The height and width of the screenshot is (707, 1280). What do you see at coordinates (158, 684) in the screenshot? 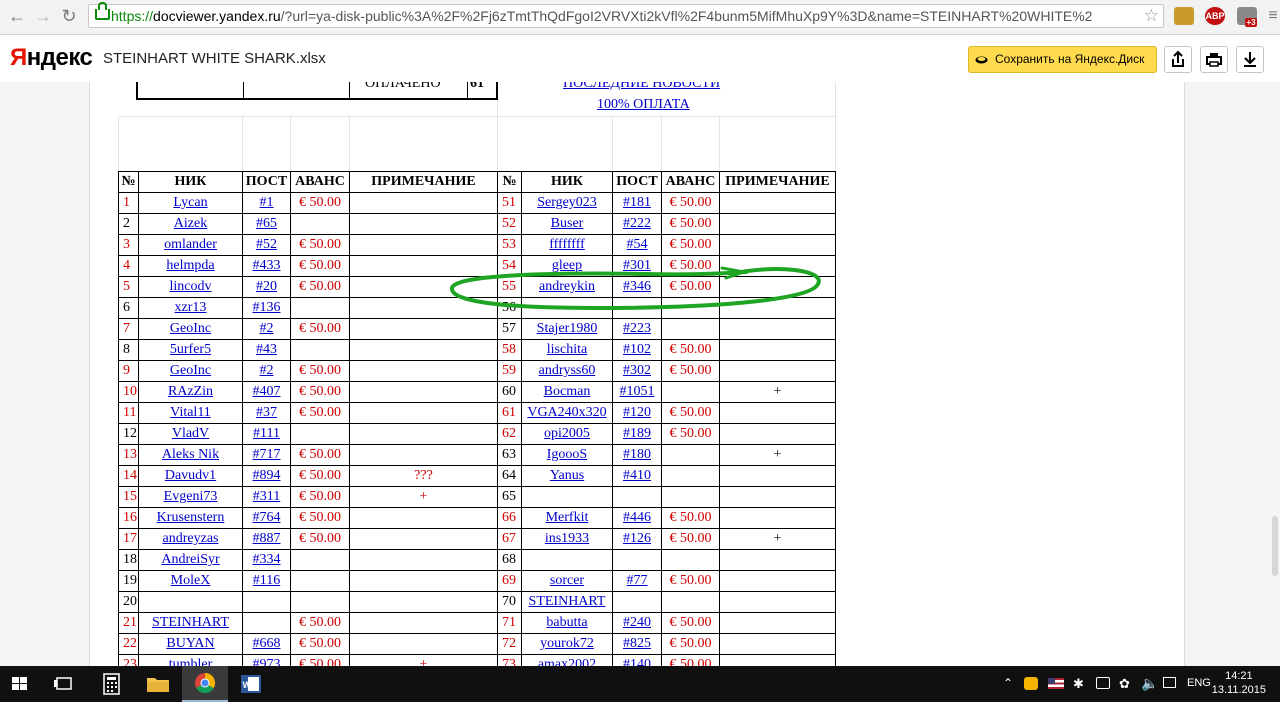
I see `file-explorer-app` at bounding box center [158, 684].